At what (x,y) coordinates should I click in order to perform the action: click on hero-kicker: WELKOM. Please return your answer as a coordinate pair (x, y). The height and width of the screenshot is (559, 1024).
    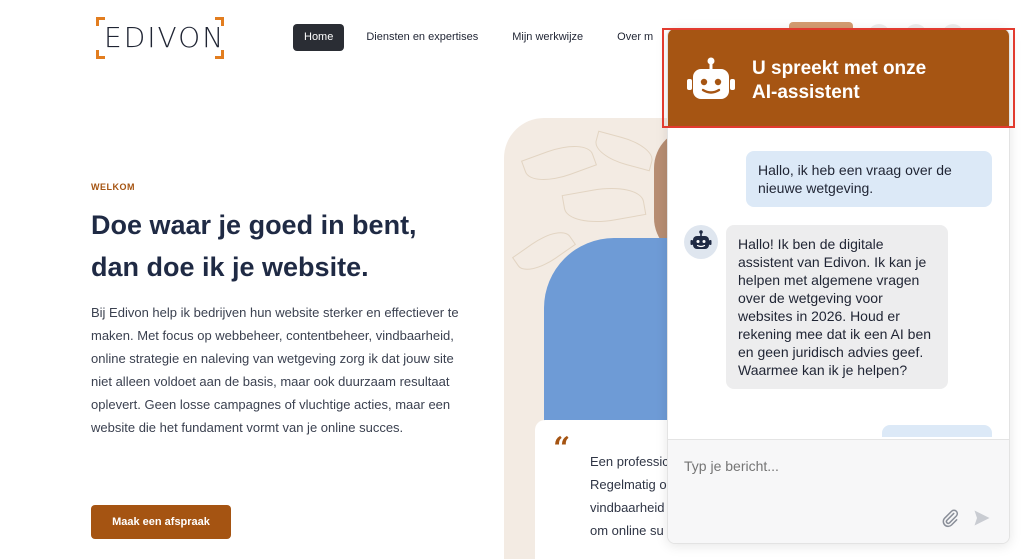
    Looking at the image, I should click on (113, 187).